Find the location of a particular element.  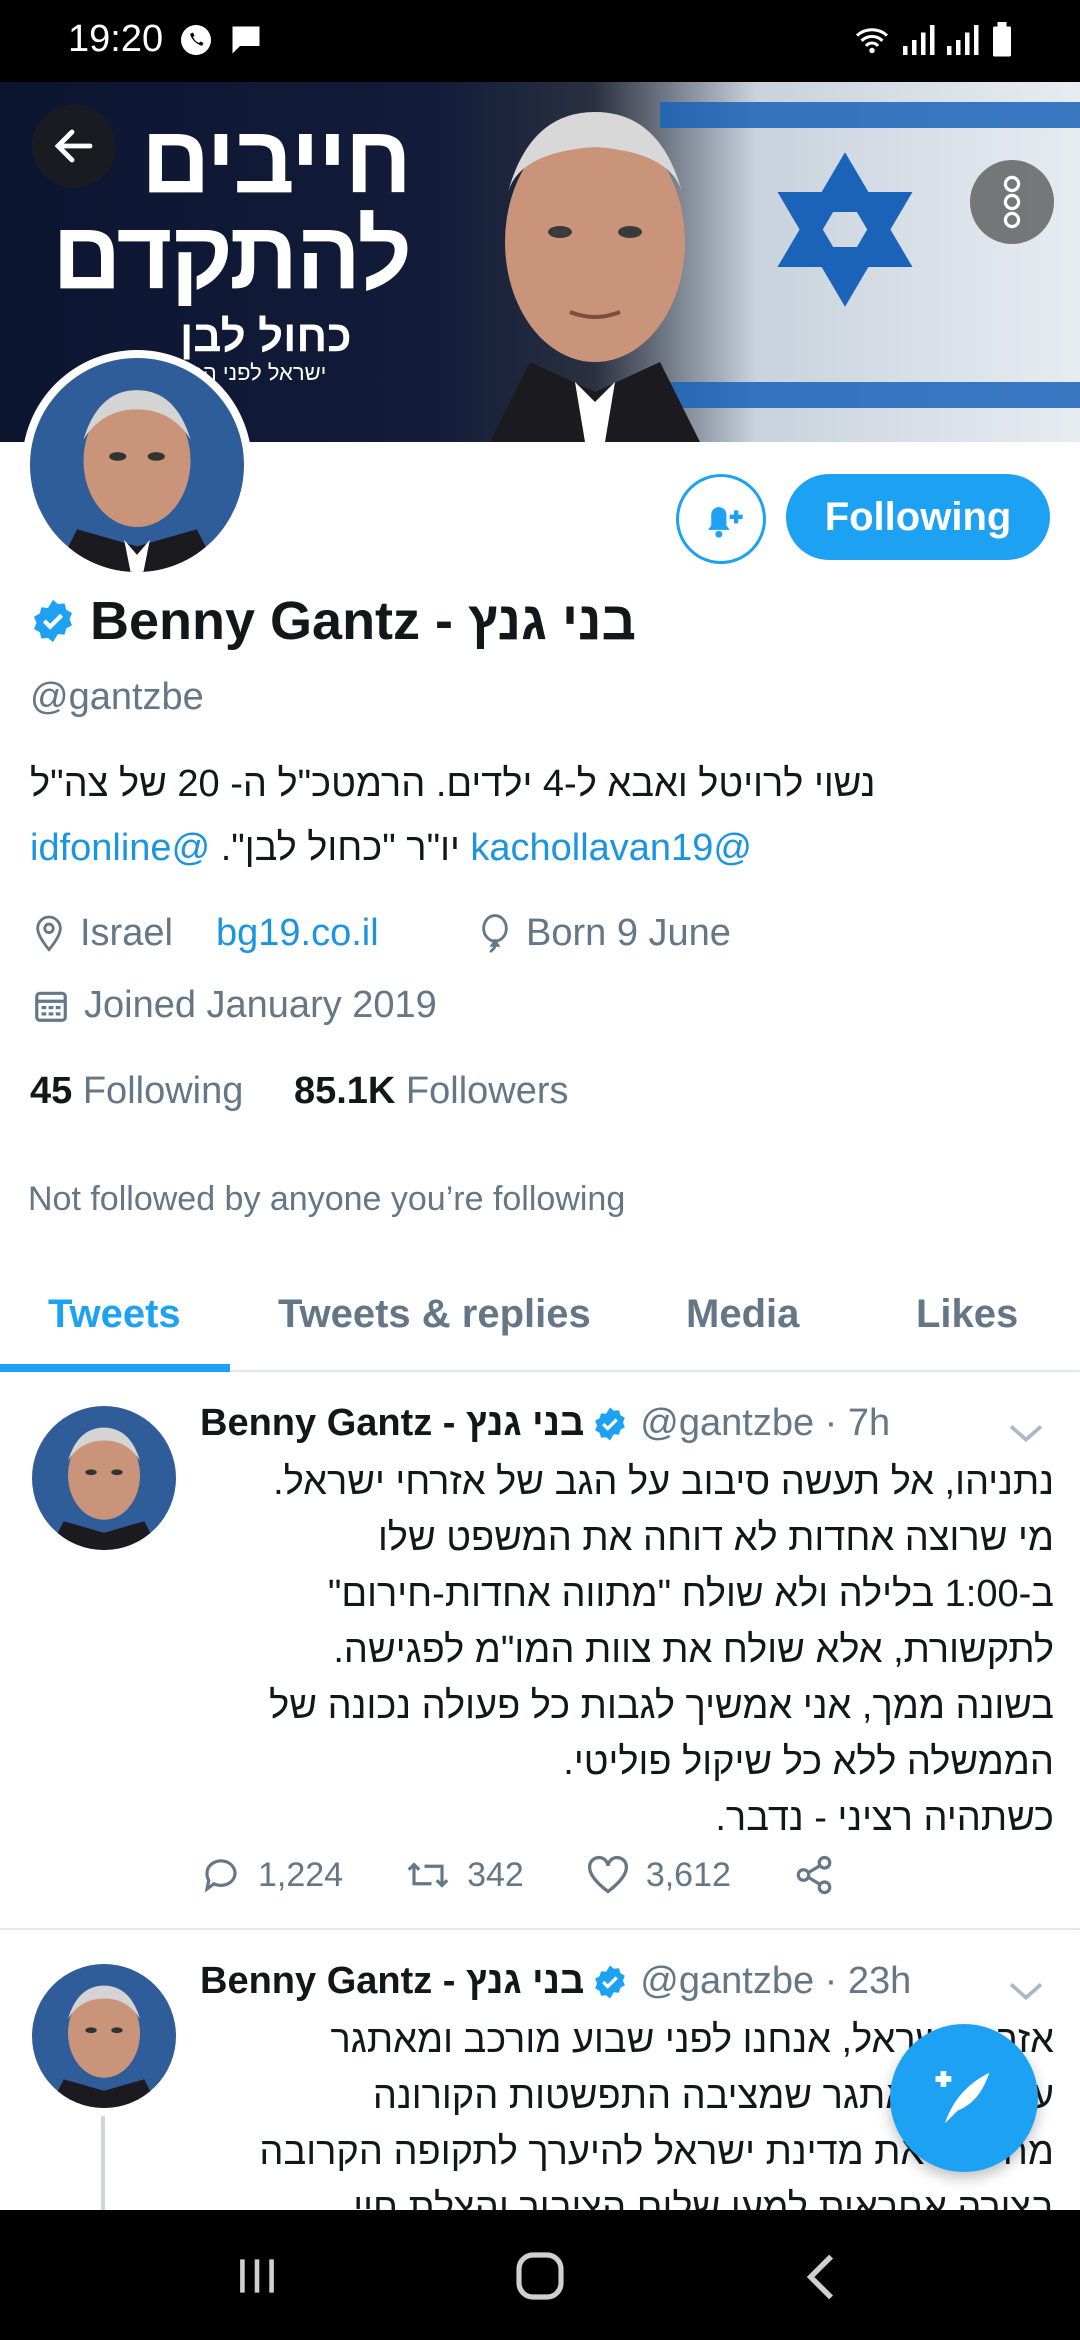

mention-kachollavan19: @kachollavan19 is located at coordinates (611, 848).